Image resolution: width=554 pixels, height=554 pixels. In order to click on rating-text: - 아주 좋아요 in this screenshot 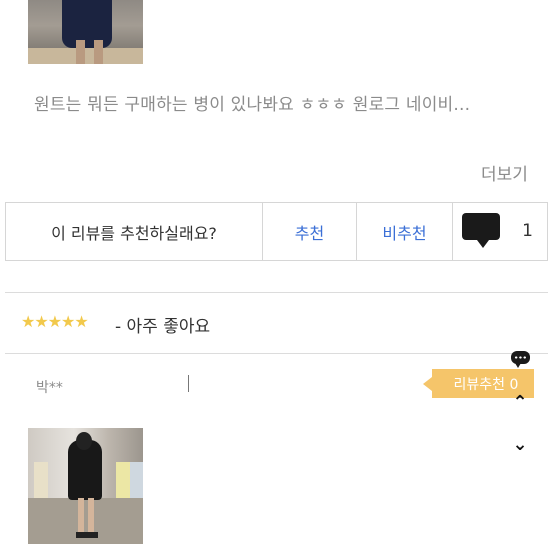, I will do `click(163, 327)`.